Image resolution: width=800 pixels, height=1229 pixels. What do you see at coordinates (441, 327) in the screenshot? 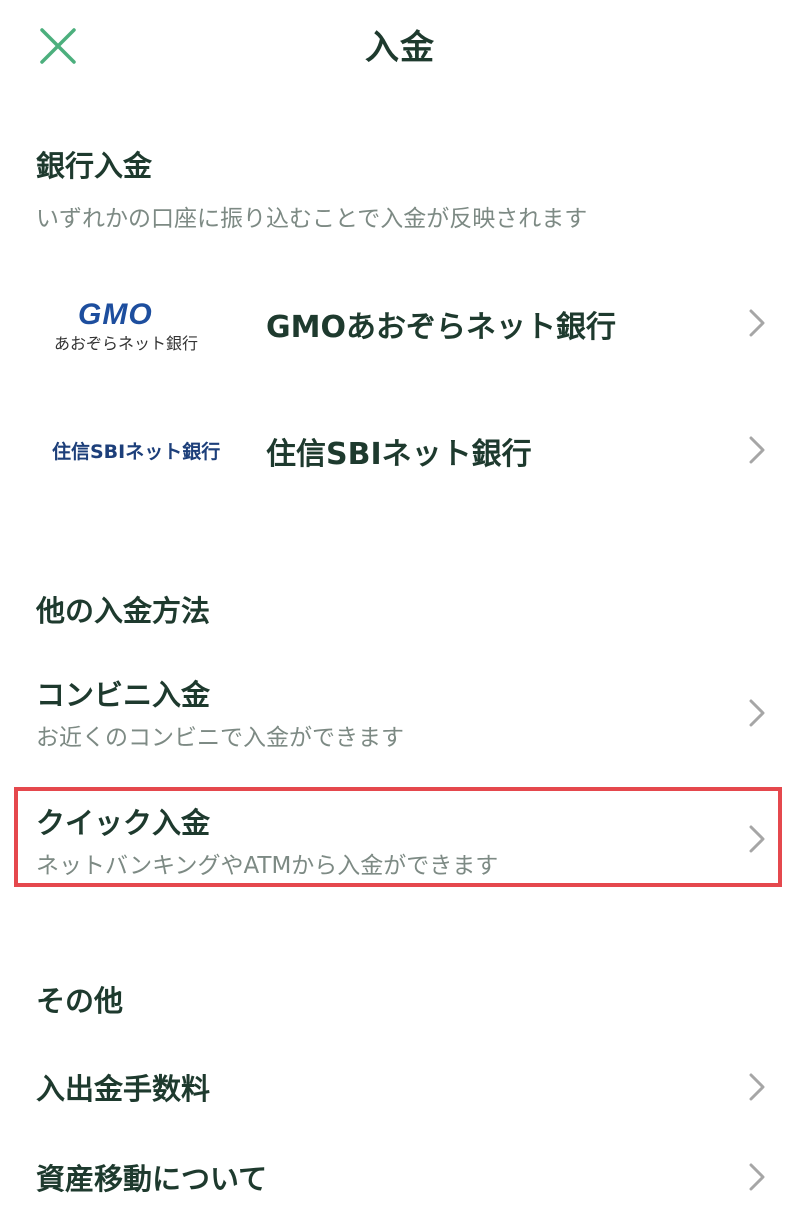
I see `bank-name: GMOあおぞらネット銀行` at bounding box center [441, 327].